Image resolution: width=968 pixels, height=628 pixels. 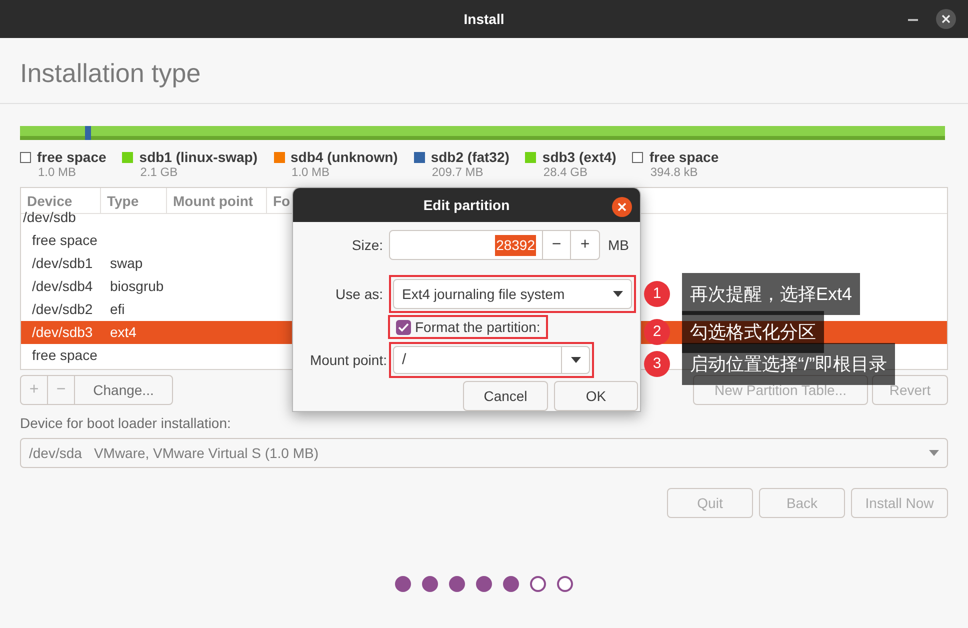 What do you see at coordinates (515, 245) in the screenshot?
I see `size-value: 28392` at bounding box center [515, 245].